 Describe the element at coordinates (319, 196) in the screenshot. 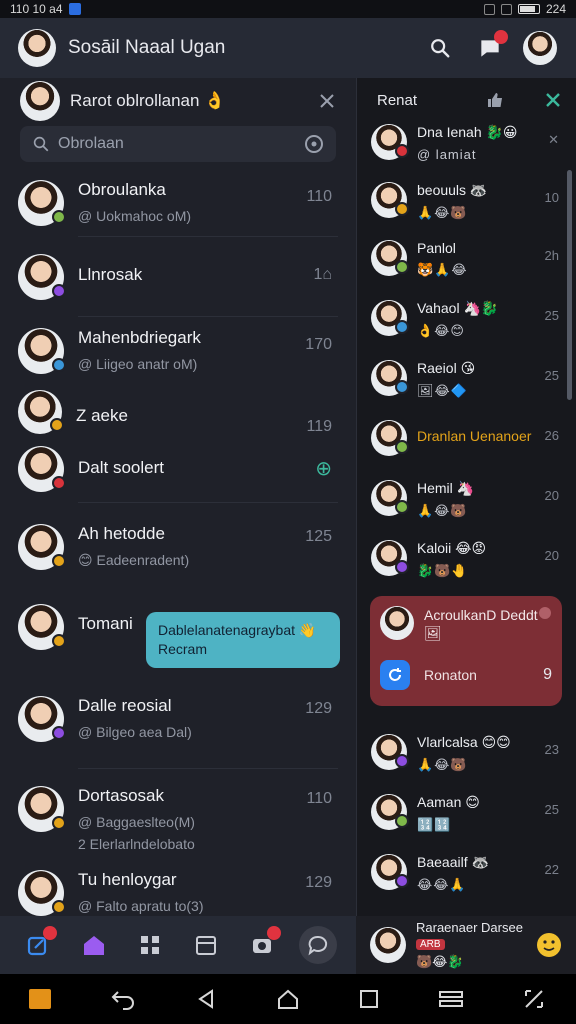

I see `chat-time: 110` at that location.